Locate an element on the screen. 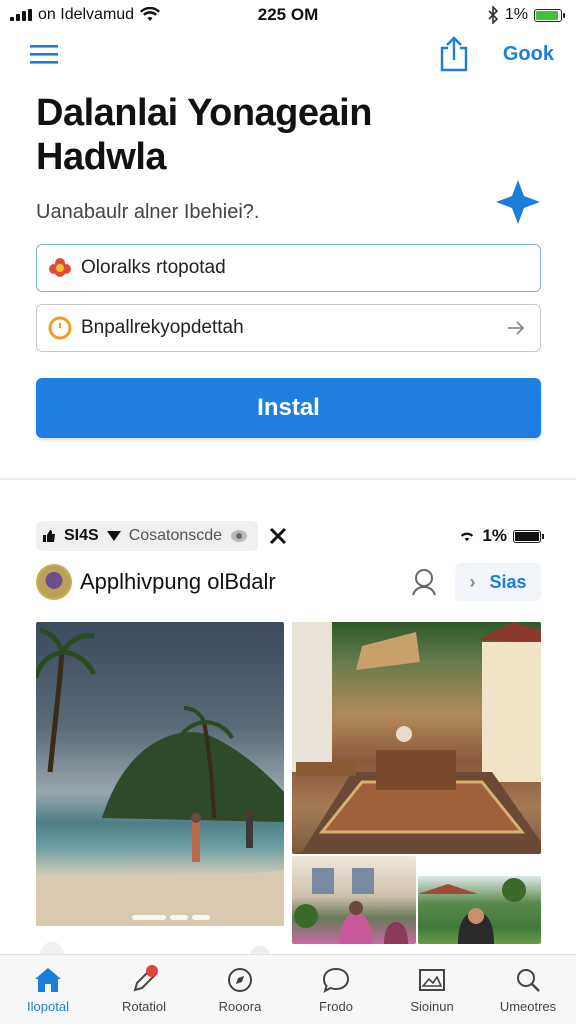 The image size is (576, 1024). share-icon is located at coordinates (454, 54).